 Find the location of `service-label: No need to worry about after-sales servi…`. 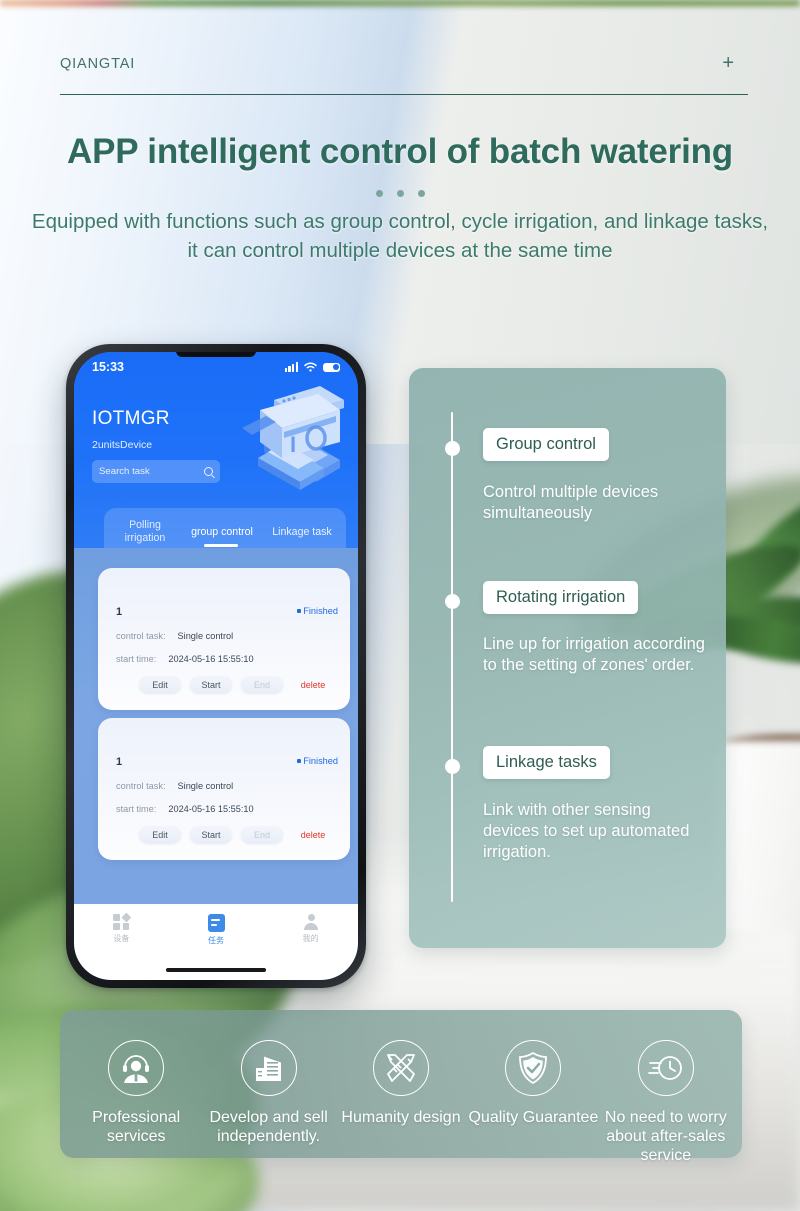

service-label: No need to worry about after-sales servi… is located at coordinates (665, 1136).